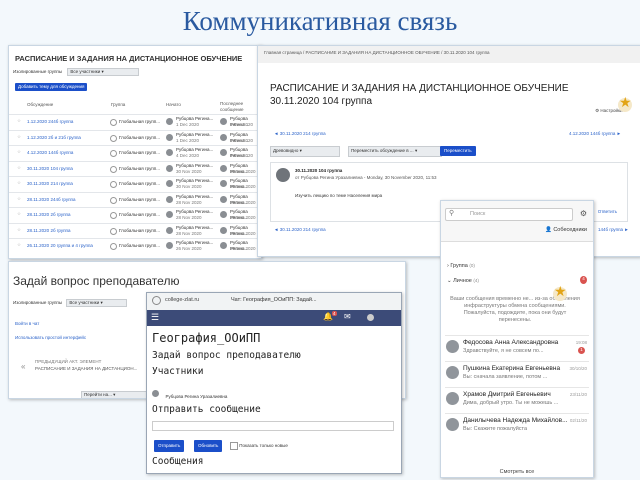 Image resolution: width=640 pixels, height=480 pixels. Describe the element at coordinates (578, 368) in the screenshot. I see `conversation-time: 30/10/20` at that location.